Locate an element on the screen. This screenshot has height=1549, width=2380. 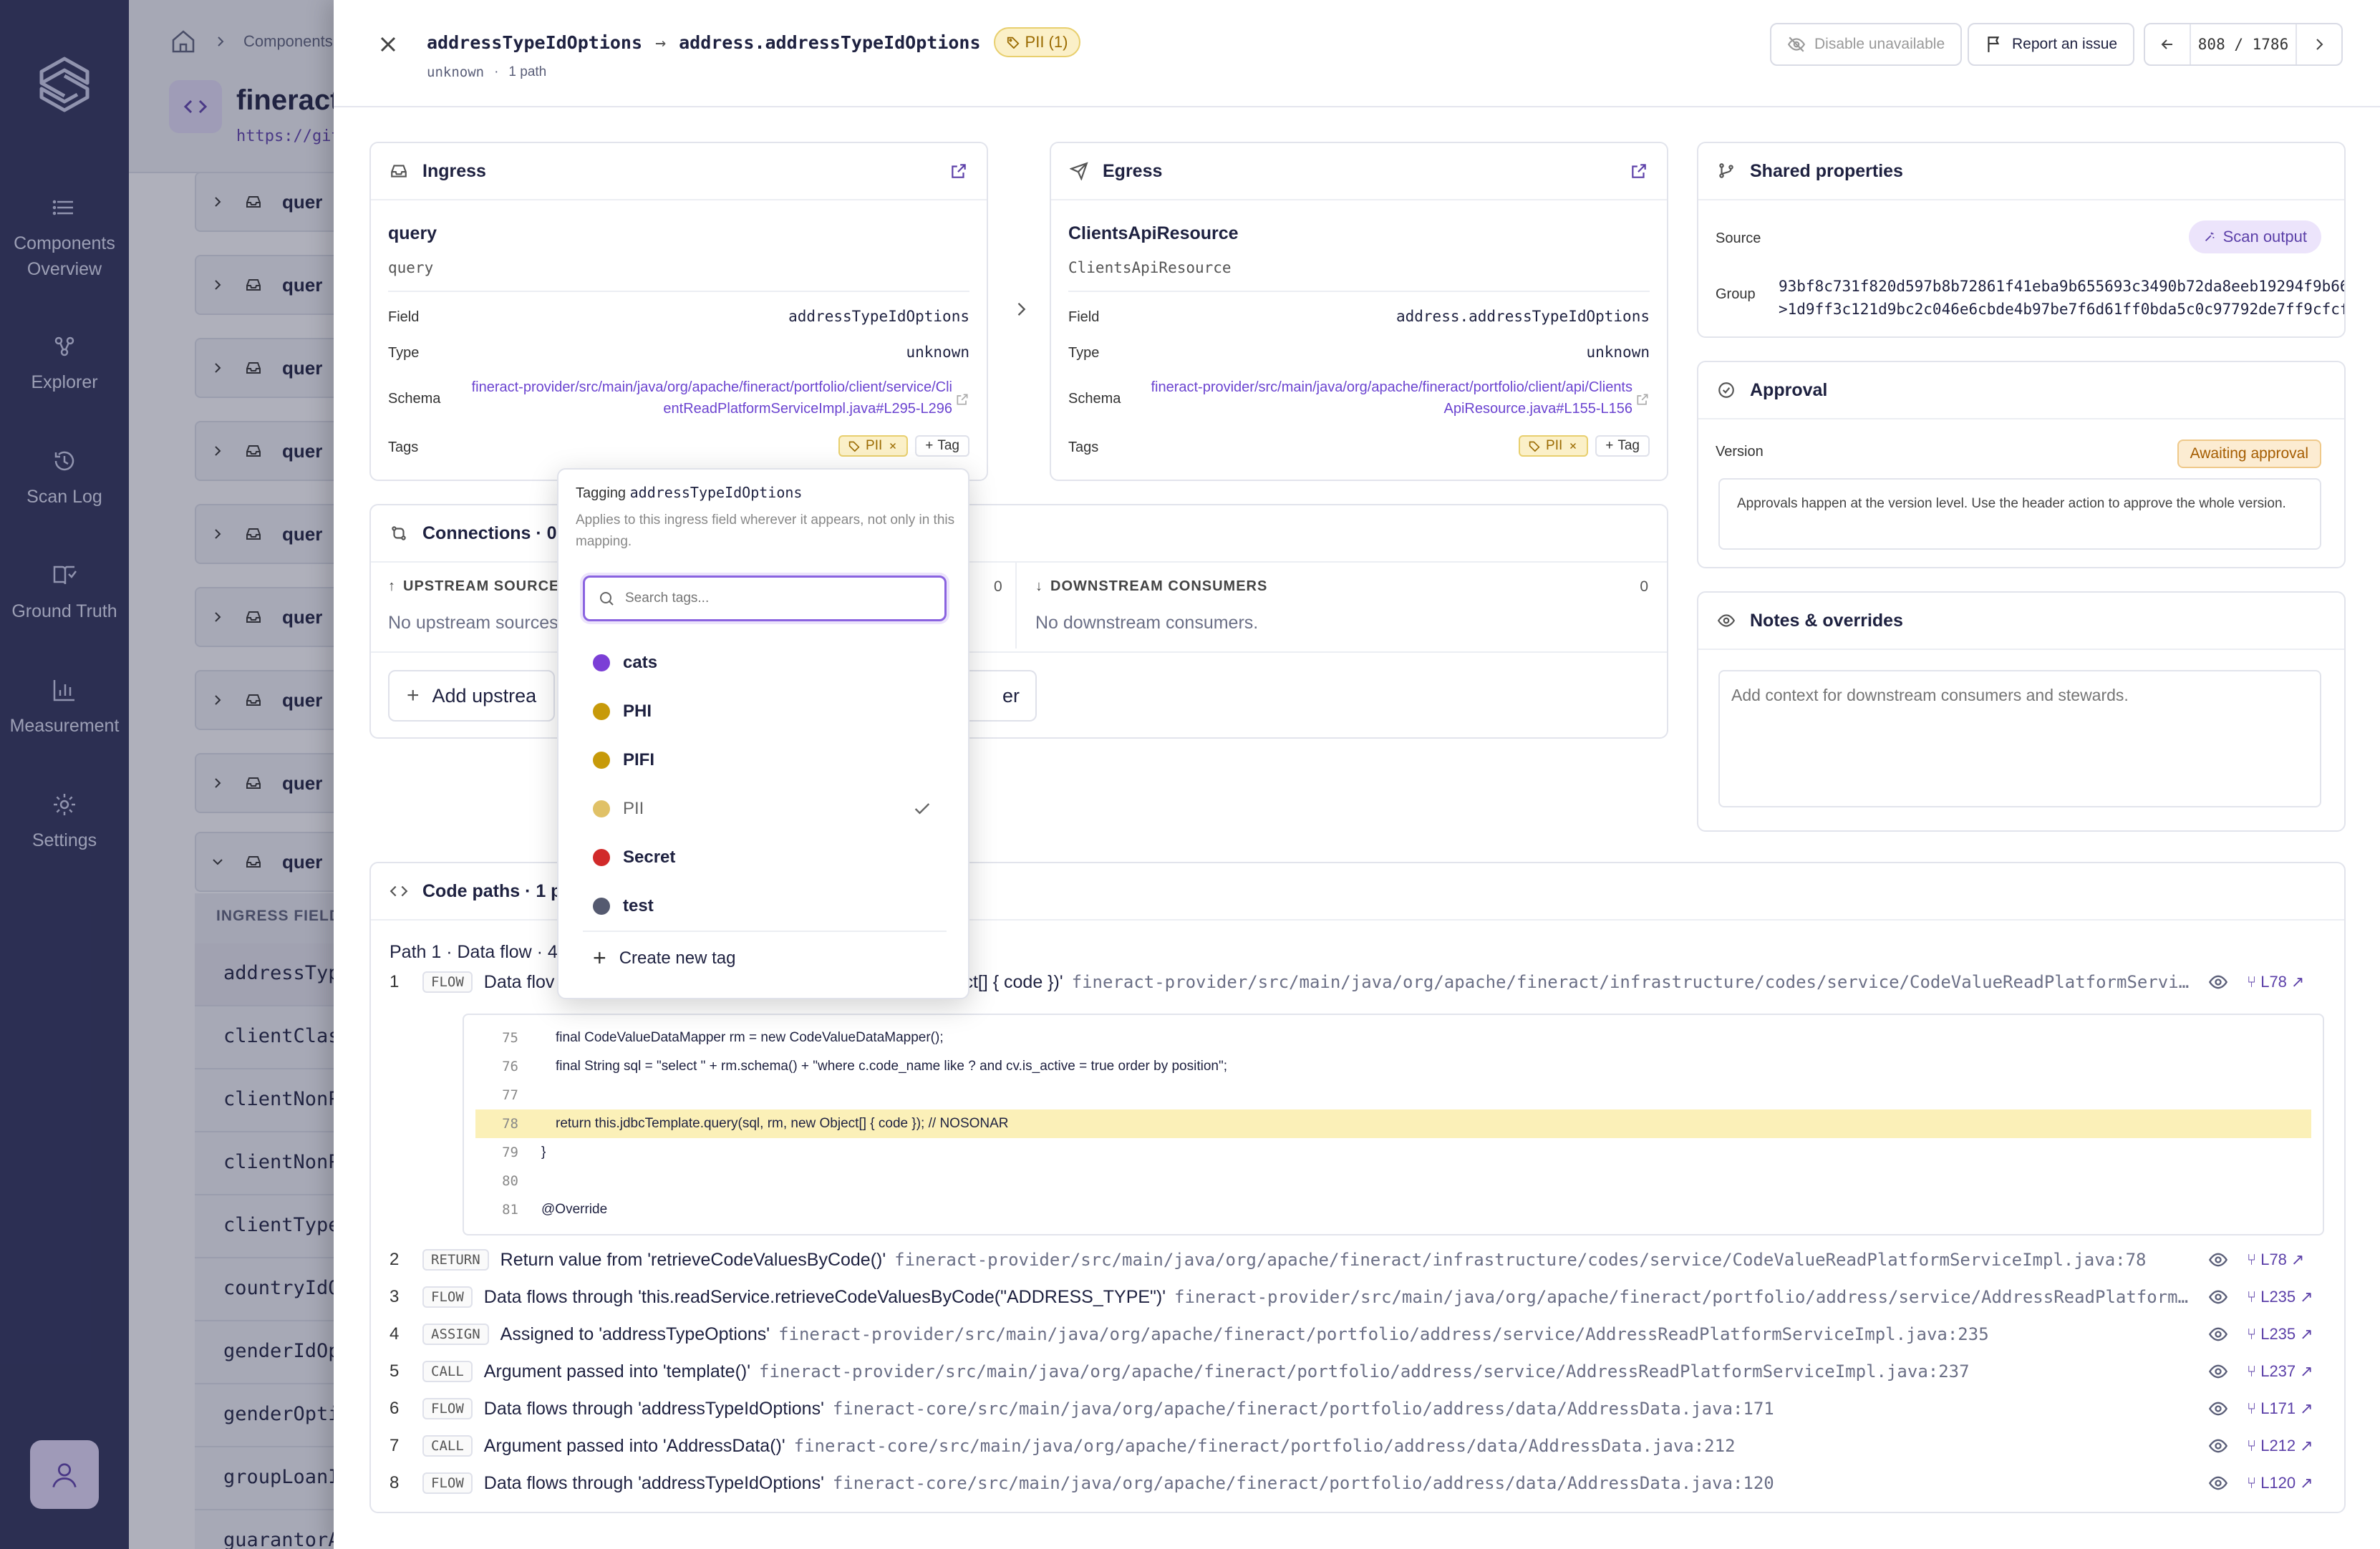
step-description-tail: ct[] { code })' is located at coordinates (1013, 981).